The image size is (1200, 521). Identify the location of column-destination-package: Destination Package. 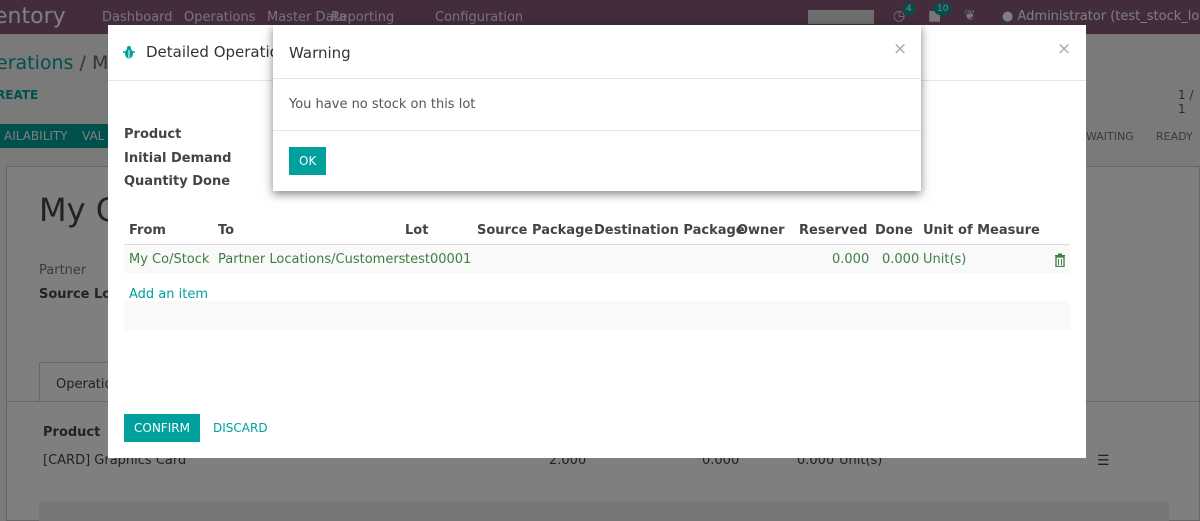
(669, 230).